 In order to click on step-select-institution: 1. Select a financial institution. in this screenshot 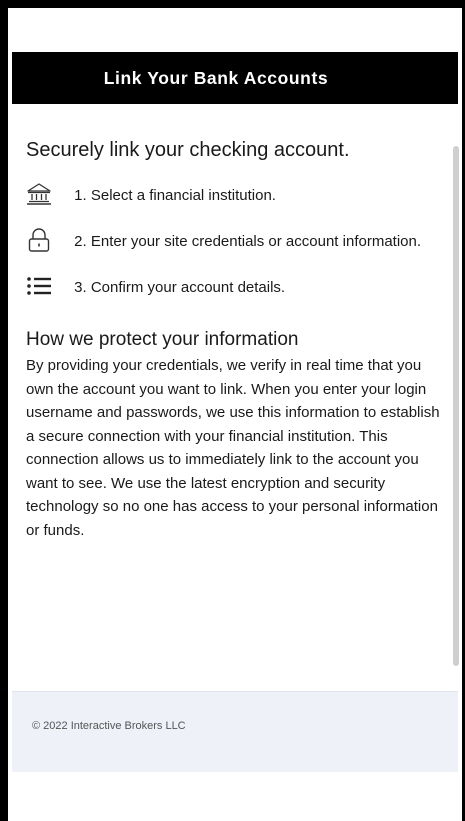, I will do `click(236, 195)`.